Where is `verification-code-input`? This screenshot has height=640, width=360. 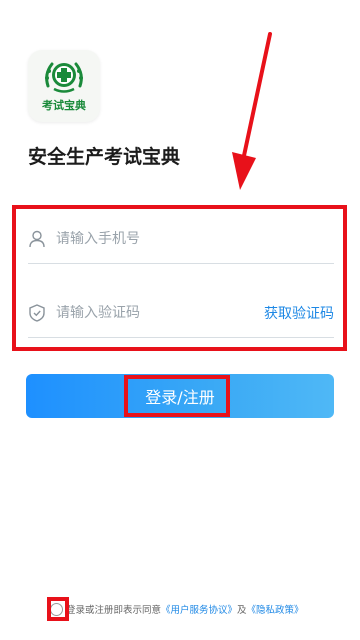
verification-code-input is located at coordinates (160, 312).